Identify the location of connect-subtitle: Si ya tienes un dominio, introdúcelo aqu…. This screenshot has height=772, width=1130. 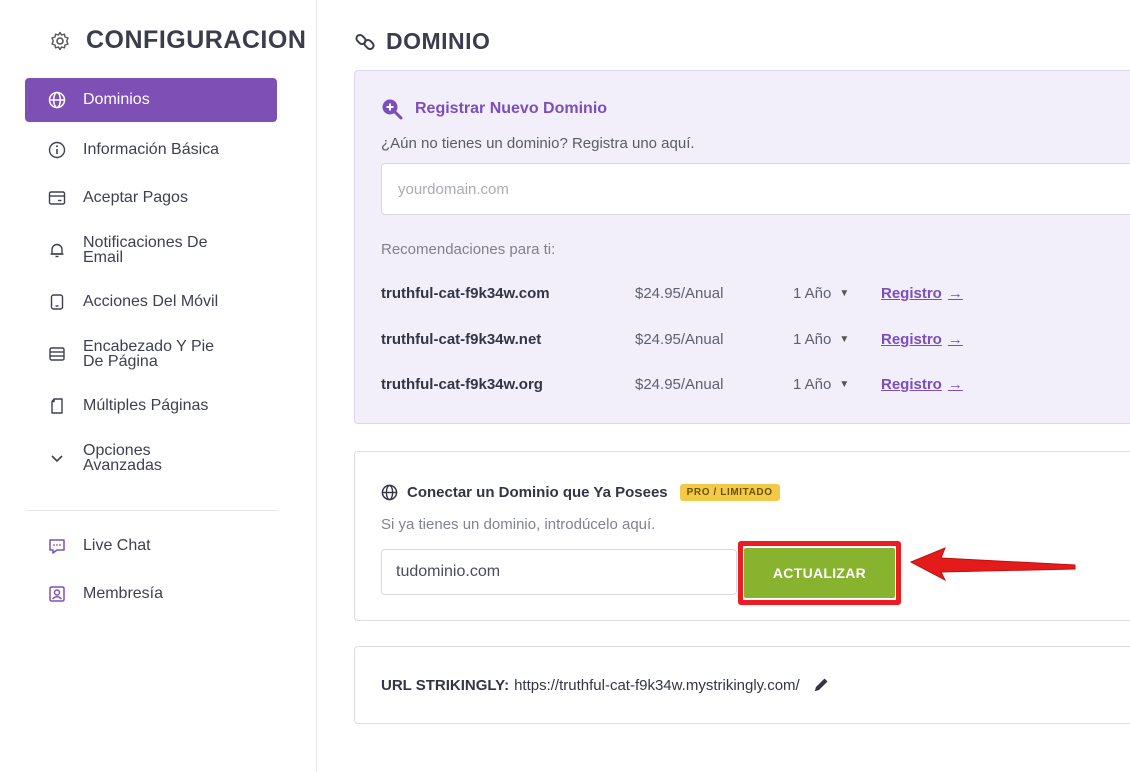
(518, 524).